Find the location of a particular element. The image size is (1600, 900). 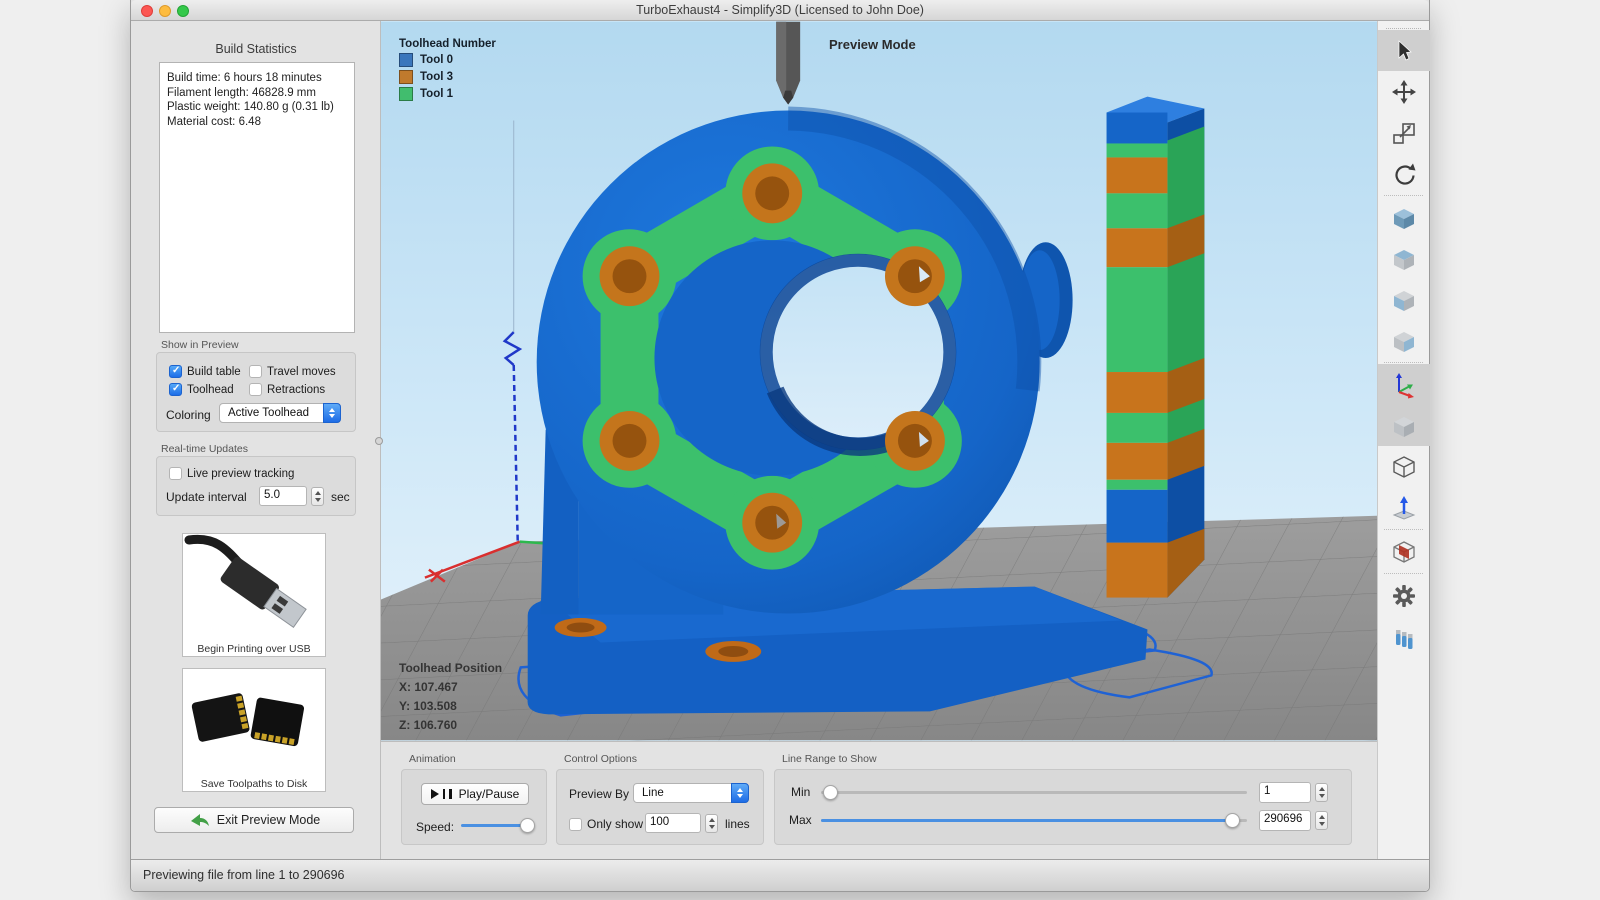

retractions-checkbox-row: Retractions is located at coordinates (287, 389).